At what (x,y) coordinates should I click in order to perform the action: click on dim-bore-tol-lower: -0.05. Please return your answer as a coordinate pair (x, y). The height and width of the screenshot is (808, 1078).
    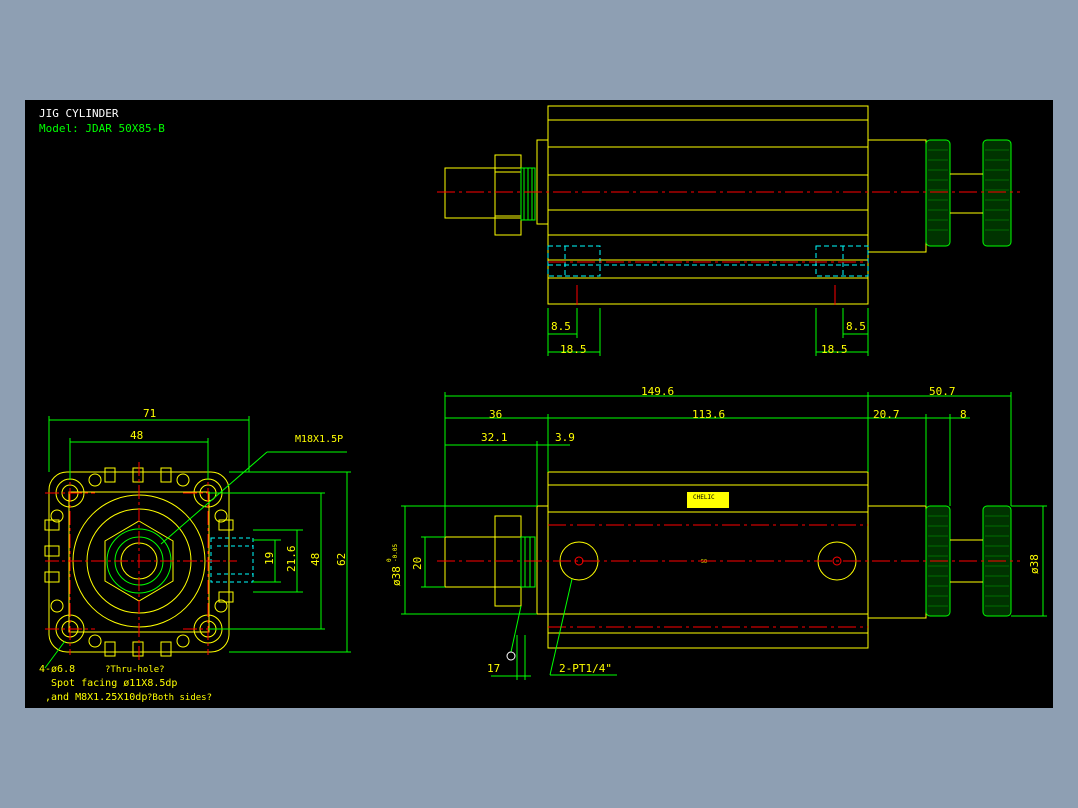
    Looking at the image, I should click on (395, 553).